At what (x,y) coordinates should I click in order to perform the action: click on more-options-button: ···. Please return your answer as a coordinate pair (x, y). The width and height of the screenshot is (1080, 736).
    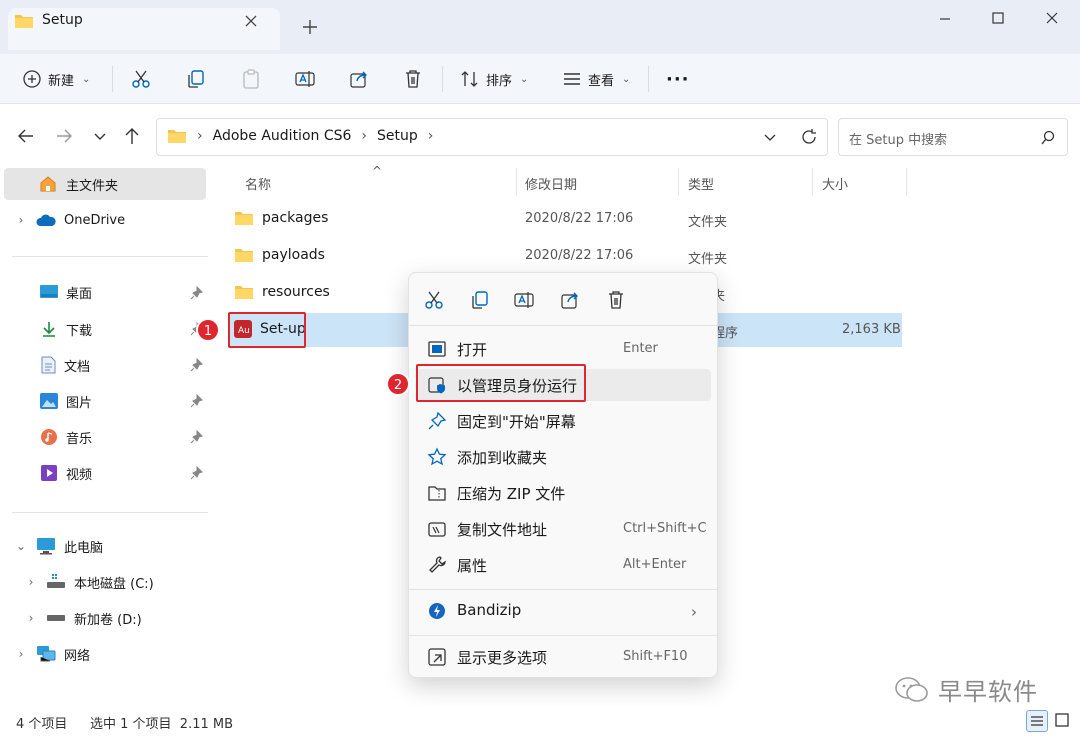
    Looking at the image, I should click on (678, 79).